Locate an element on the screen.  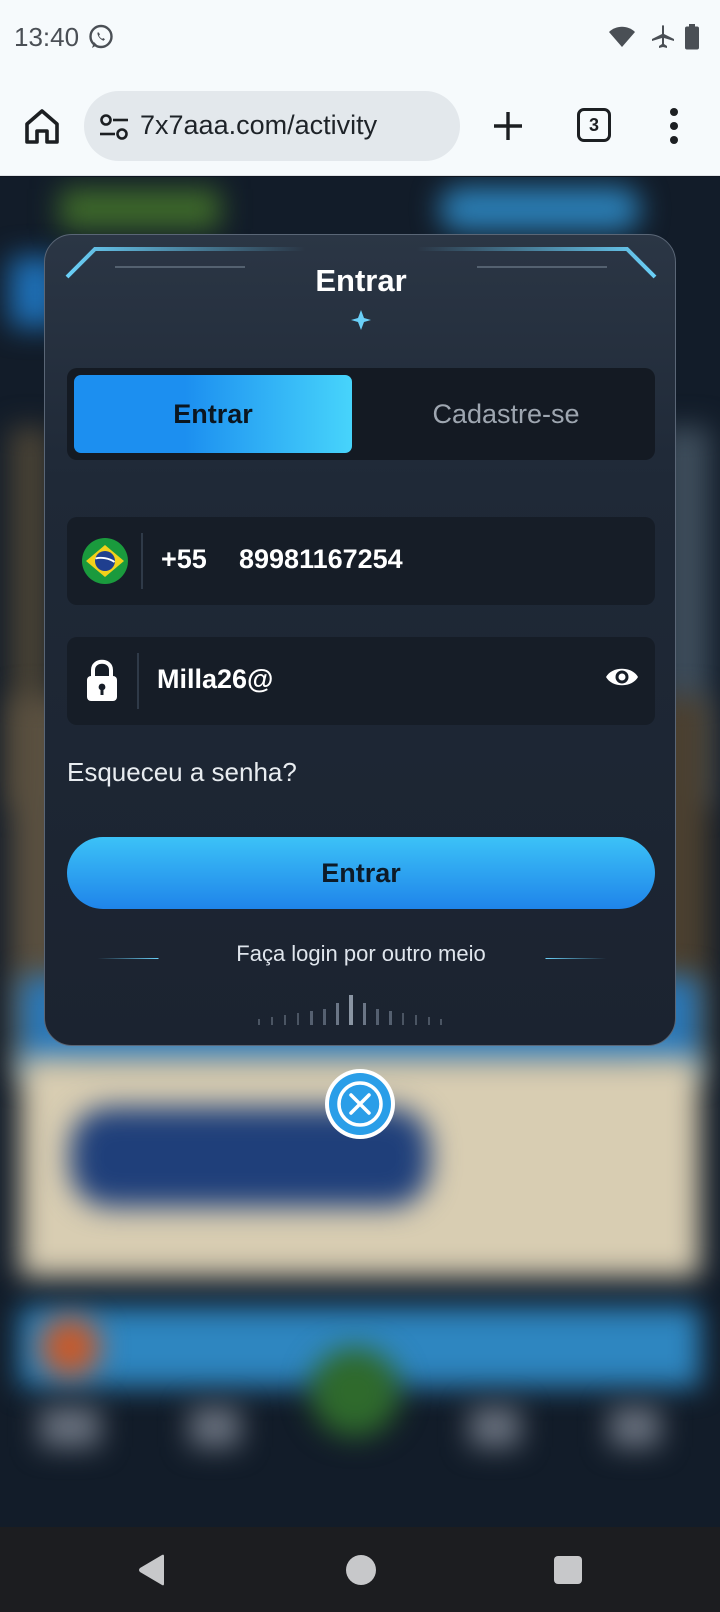
tab-login: Entrar is located at coordinates (213, 414).